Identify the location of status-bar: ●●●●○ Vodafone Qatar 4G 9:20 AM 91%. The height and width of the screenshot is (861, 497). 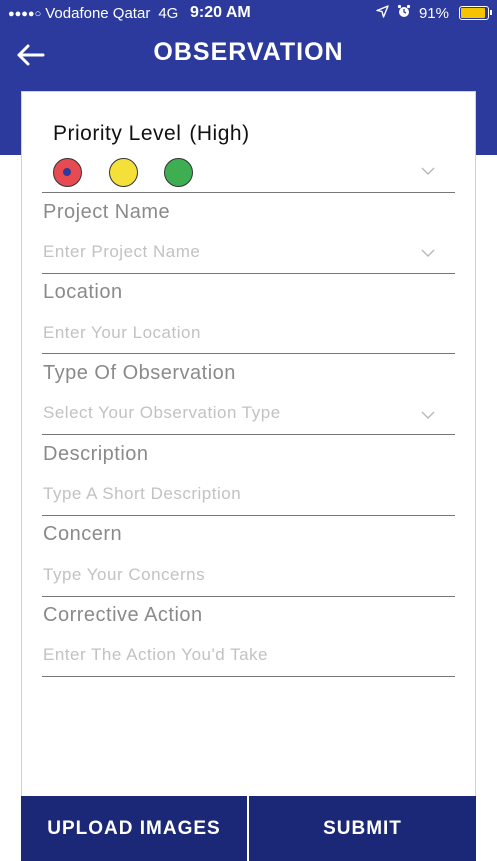
(248, 14).